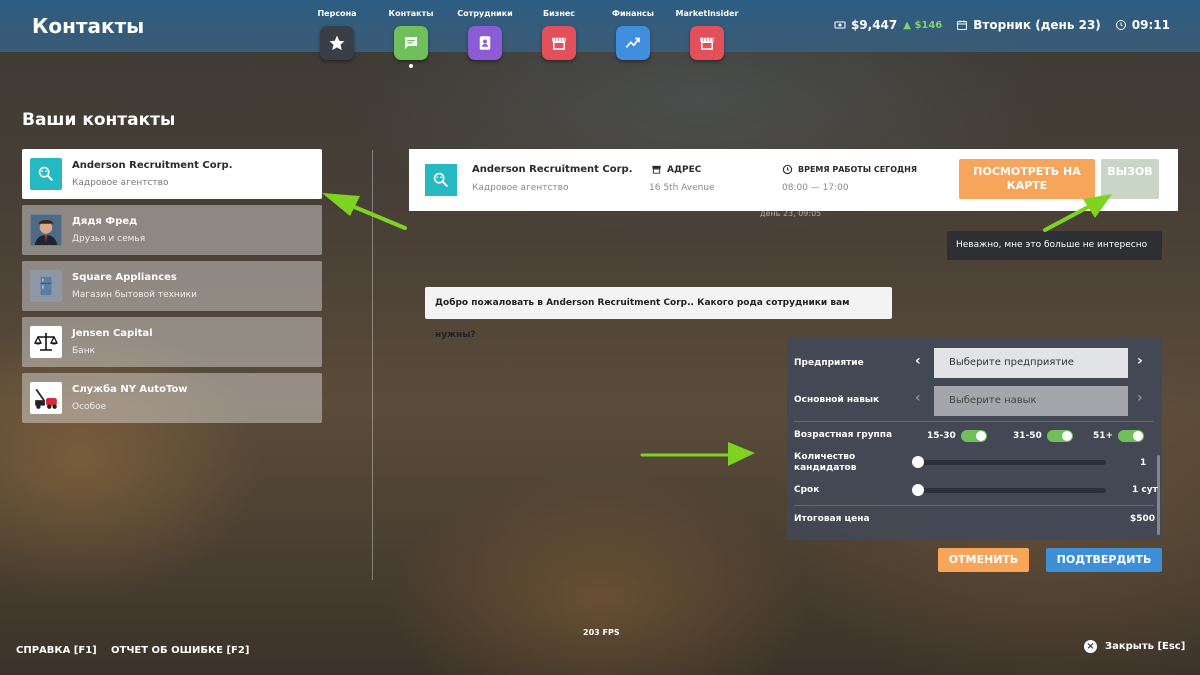 This screenshot has height=675, width=1200. What do you see at coordinates (829, 363) in the screenshot?
I see `enterprise-label: Предприятие` at bounding box center [829, 363].